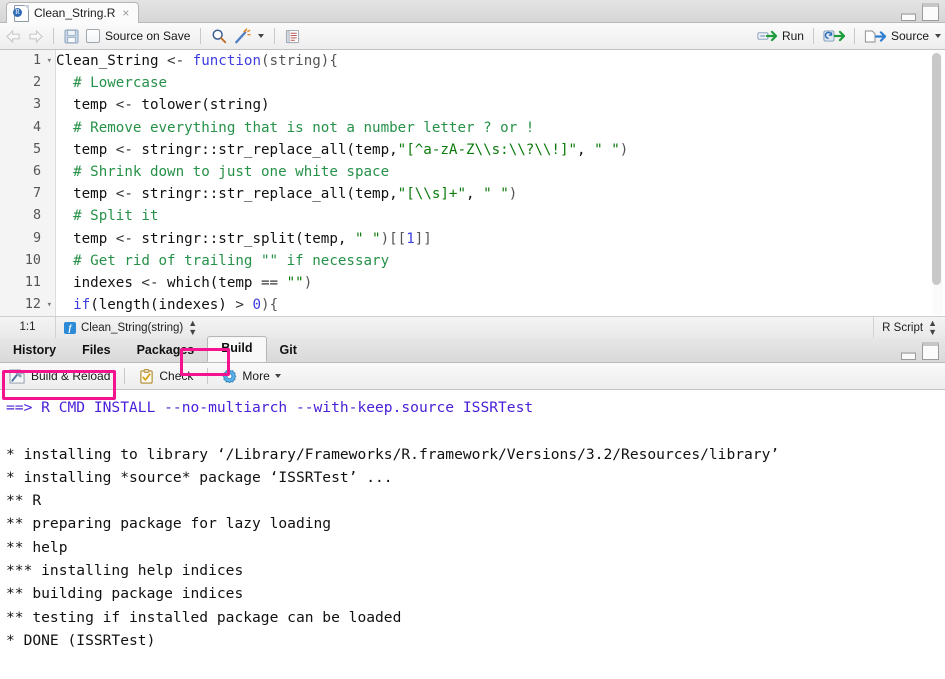 The width and height of the screenshot is (945, 679). Describe the element at coordinates (125, 13) in the screenshot. I see `close-icon: ×` at that location.